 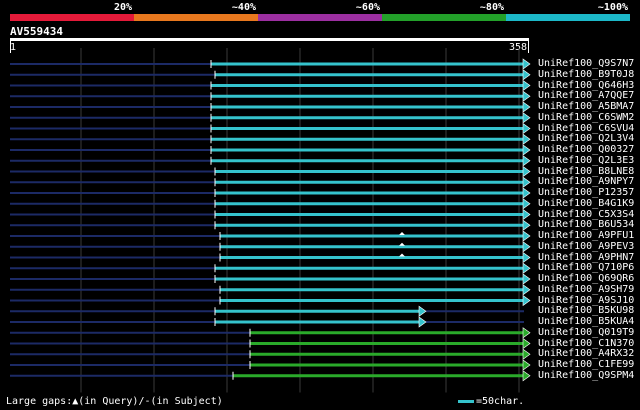 I want to click on hit-label: UniRef100_C1N370, so click(x=586, y=343).